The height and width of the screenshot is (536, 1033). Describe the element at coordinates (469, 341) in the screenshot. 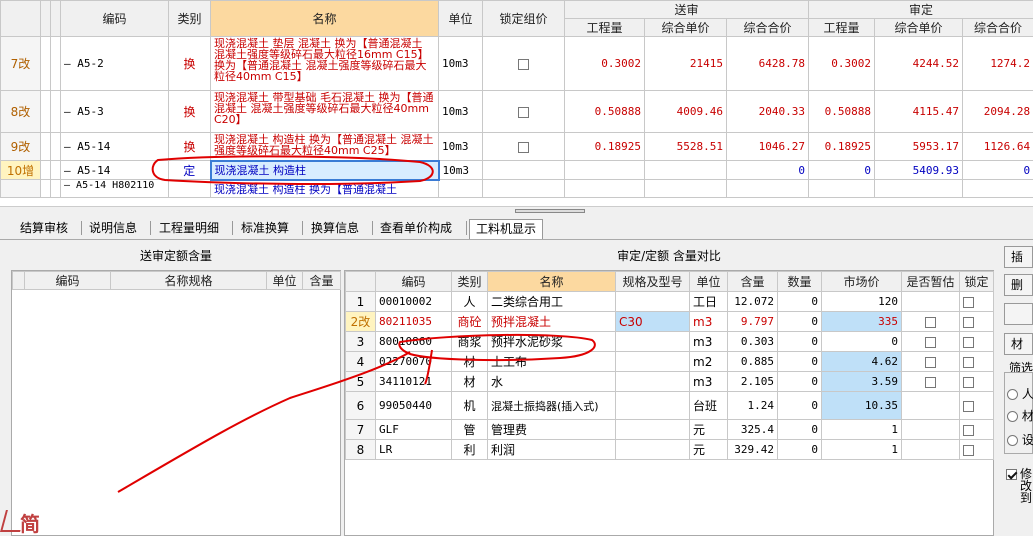

I see `row-category: 商浆` at that location.